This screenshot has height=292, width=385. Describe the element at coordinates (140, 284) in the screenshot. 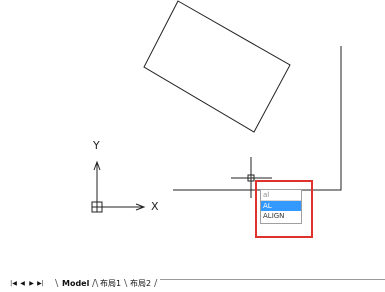

I see `tab-layout2: 布局2` at that location.